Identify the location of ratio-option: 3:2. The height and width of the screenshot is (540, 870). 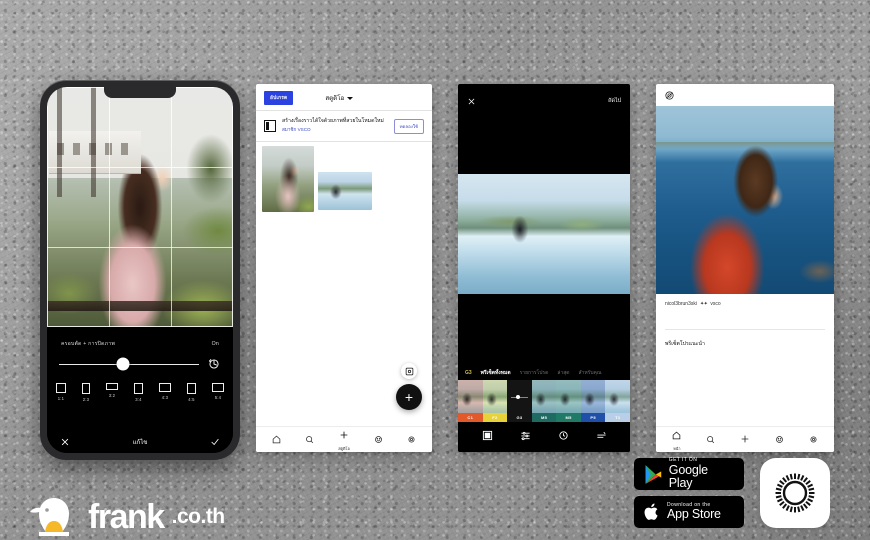
(112, 392).